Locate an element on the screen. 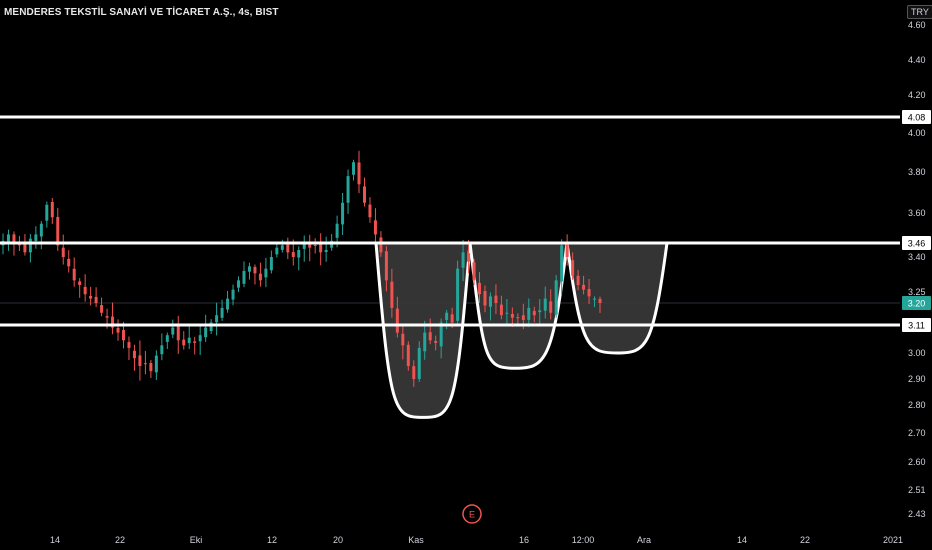 The height and width of the screenshot is (550, 932). y-tick-label: 3.60 is located at coordinates (917, 213).